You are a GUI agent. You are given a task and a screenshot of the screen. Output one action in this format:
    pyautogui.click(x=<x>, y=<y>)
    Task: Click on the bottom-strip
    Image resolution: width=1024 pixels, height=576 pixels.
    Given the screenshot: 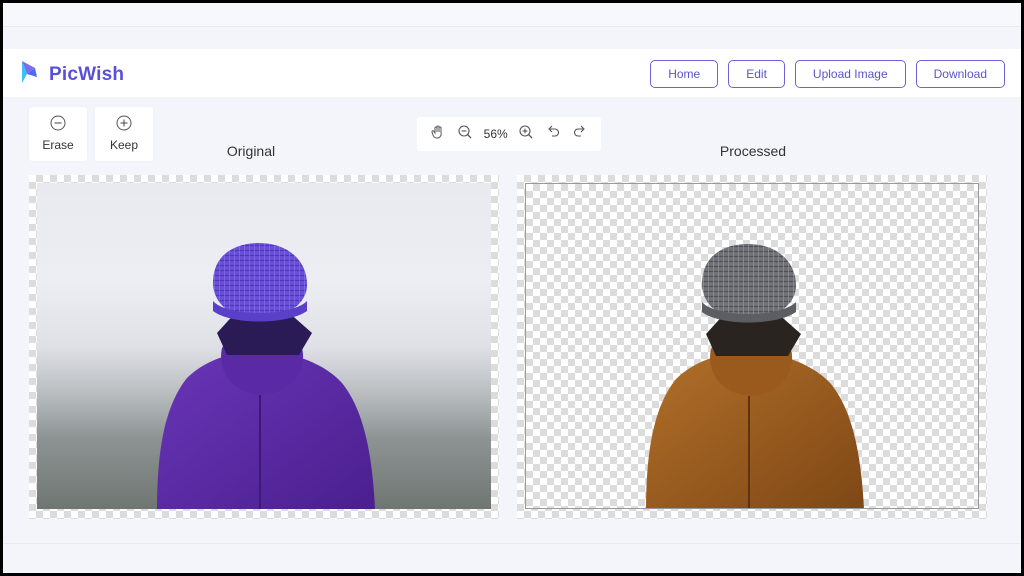 What is the action you would take?
    pyautogui.click(x=512, y=558)
    